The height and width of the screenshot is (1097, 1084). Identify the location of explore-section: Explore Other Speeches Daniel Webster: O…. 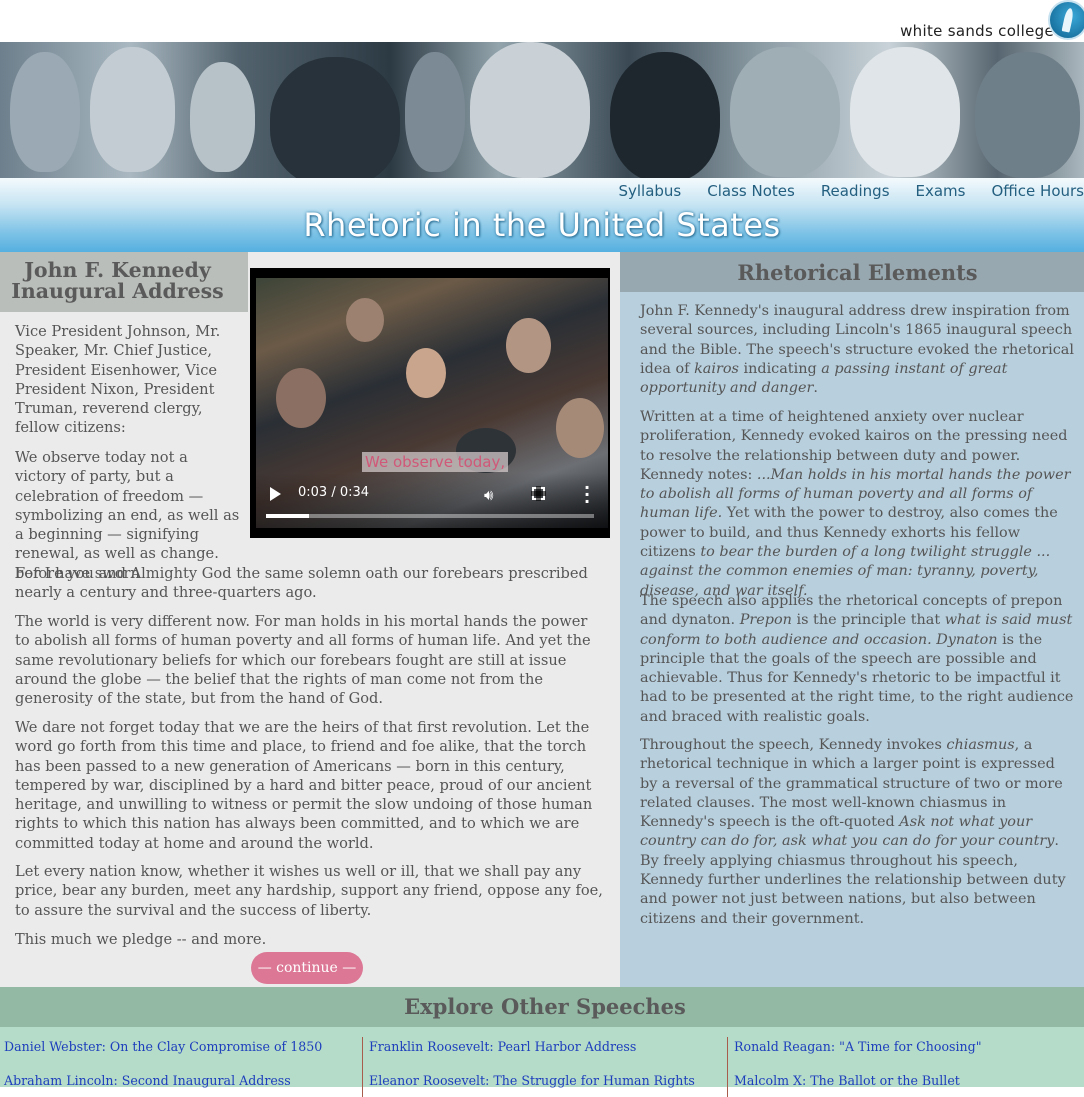
(542, 1037).